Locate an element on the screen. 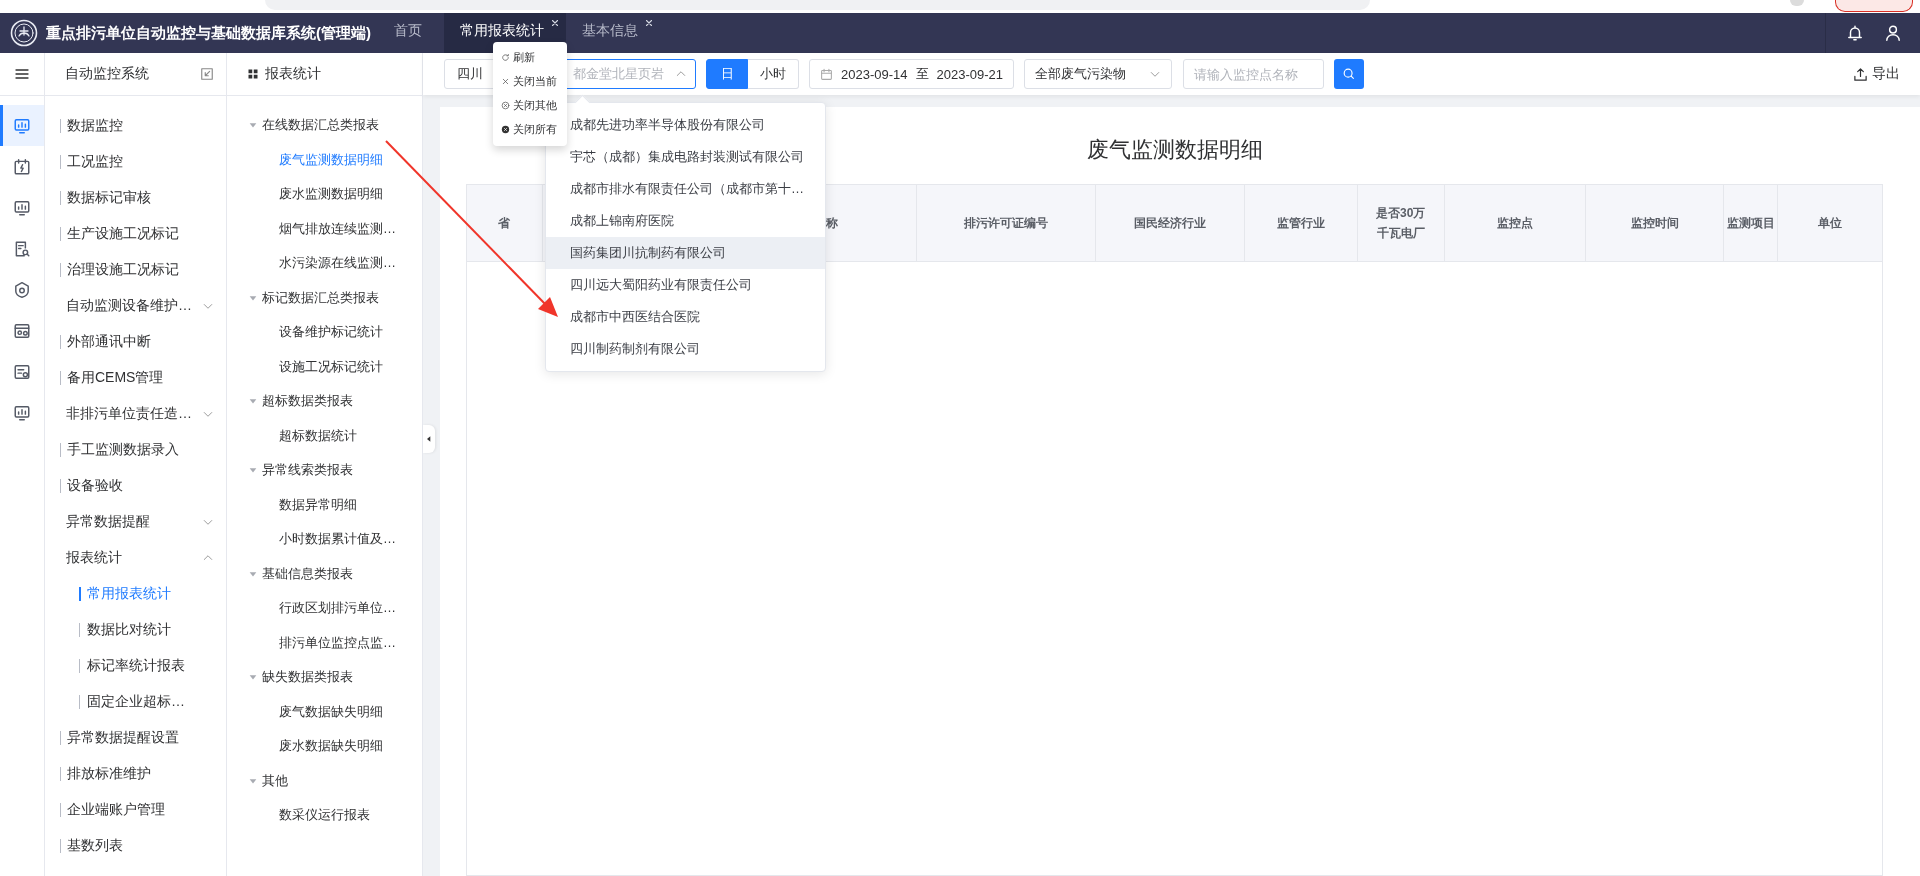  avatar-icon is located at coordinates (1797, 3).